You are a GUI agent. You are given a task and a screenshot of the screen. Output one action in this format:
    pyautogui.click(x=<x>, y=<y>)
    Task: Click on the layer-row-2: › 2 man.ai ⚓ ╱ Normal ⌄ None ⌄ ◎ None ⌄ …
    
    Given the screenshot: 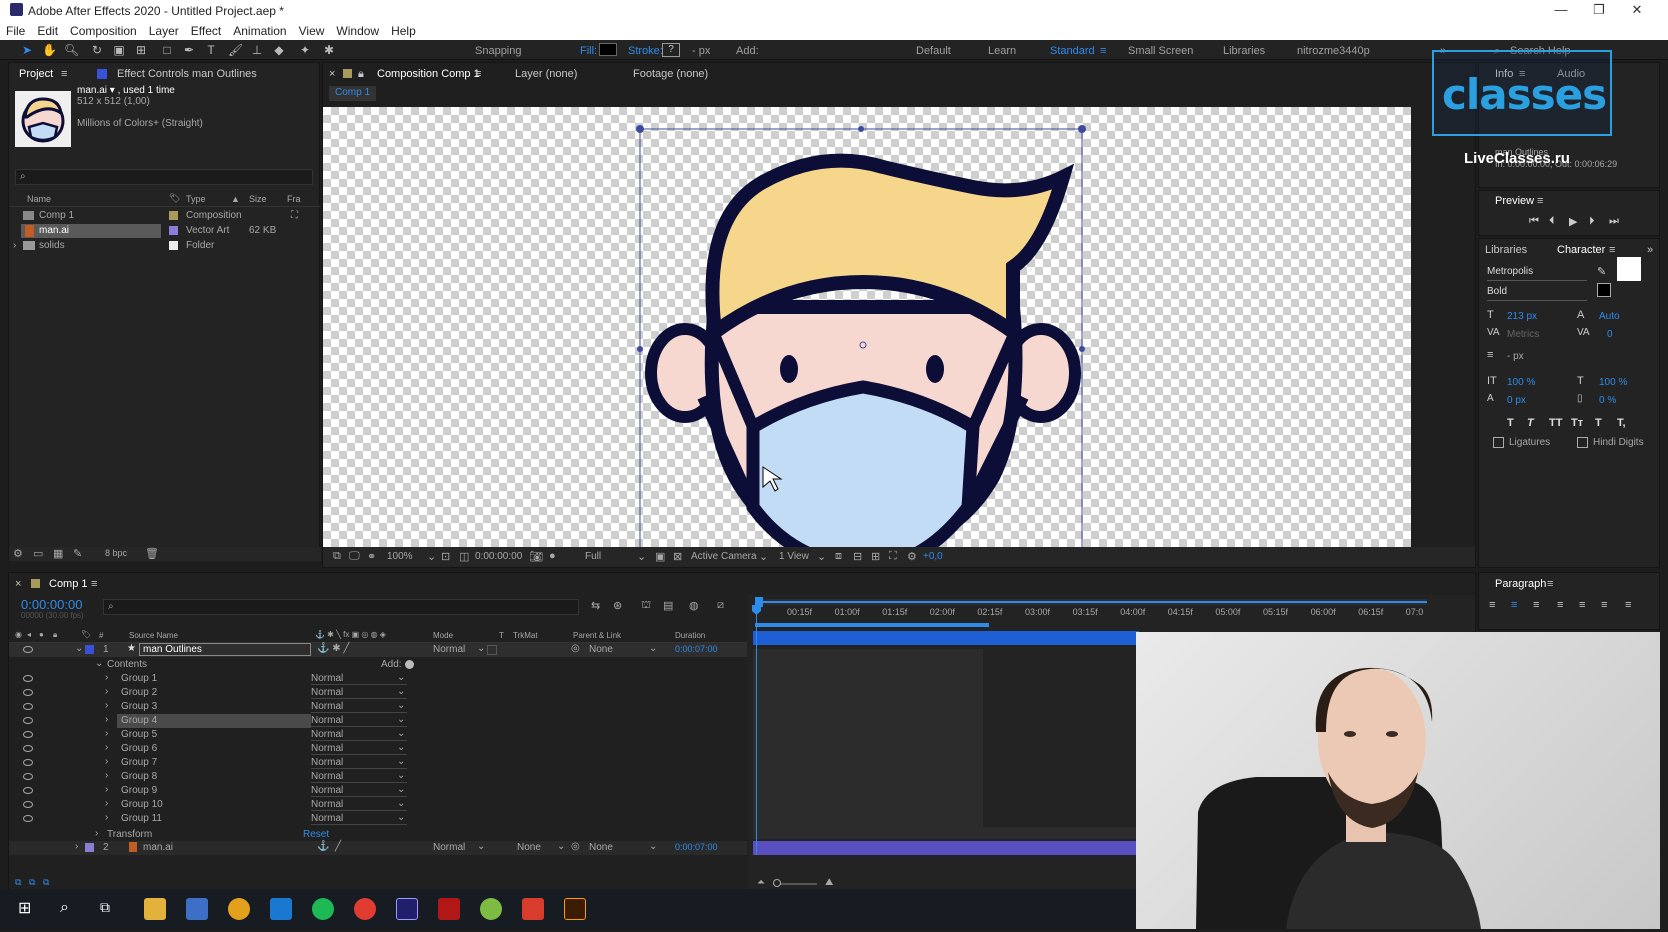 What is the action you would take?
    pyautogui.click(x=378, y=848)
    